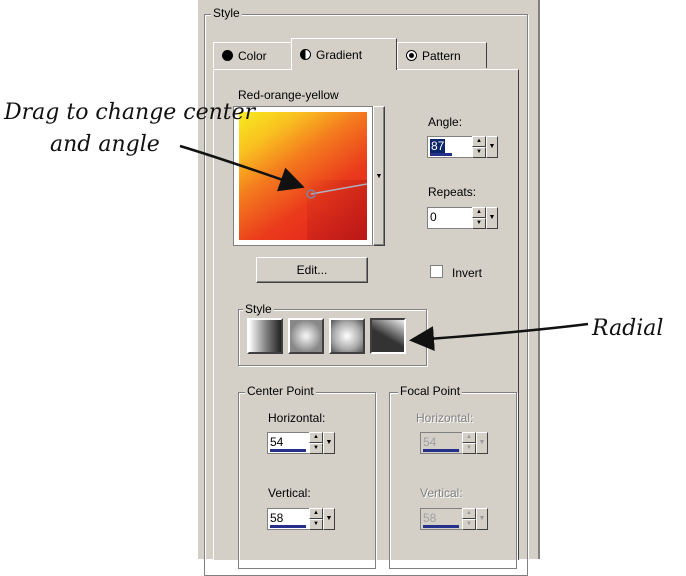  Describe the element at coordinates (467, 273) in the screenshot. I see `invert-label: Invert` at that location.